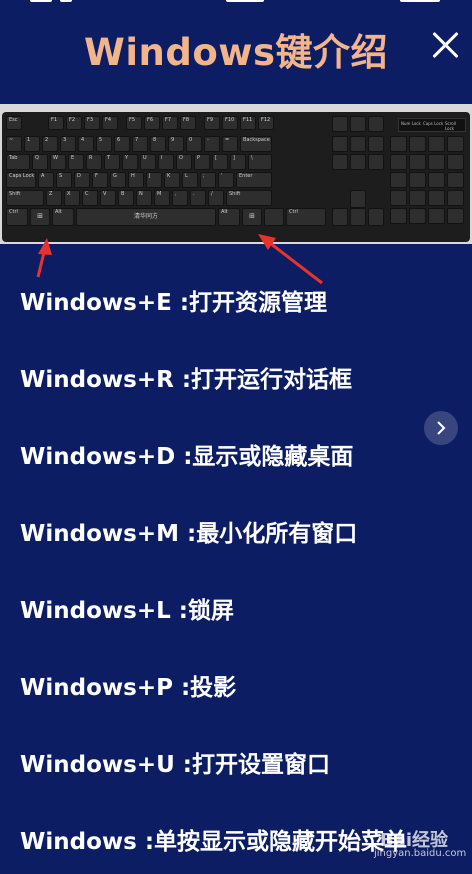 This screenshot has width=472, height=874. I want to click on shortcut-item: Windows+L :锁屏, so click(127, 611).